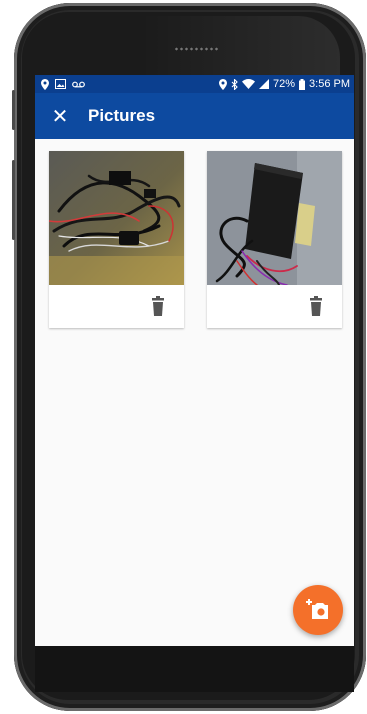 Image resolution: width=367 pixels, height=714 pixels. Describe the element at coordinates (248, 84) in the screenshot. I see `wifi-icon` at that location.